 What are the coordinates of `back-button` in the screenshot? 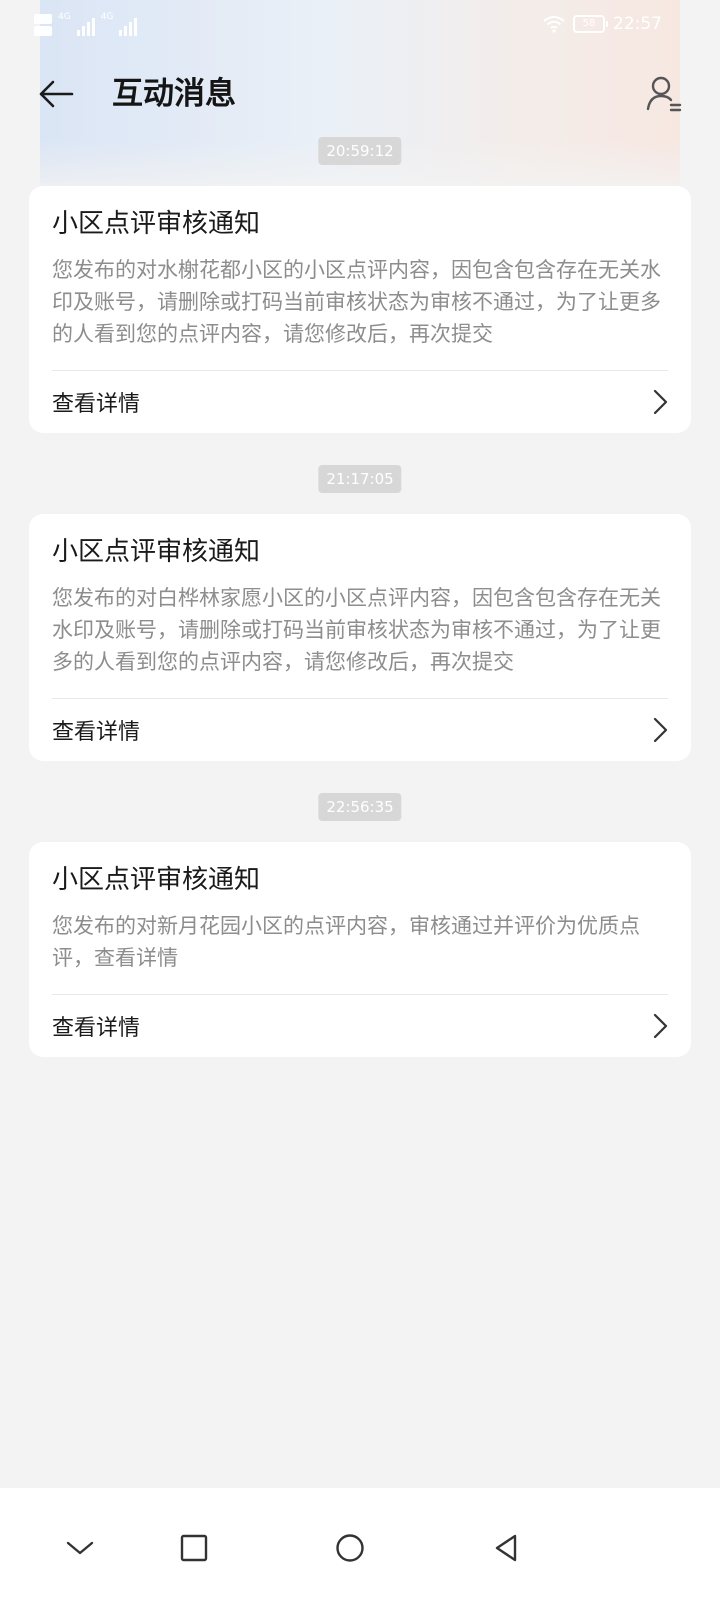 It's located at (56, 94).